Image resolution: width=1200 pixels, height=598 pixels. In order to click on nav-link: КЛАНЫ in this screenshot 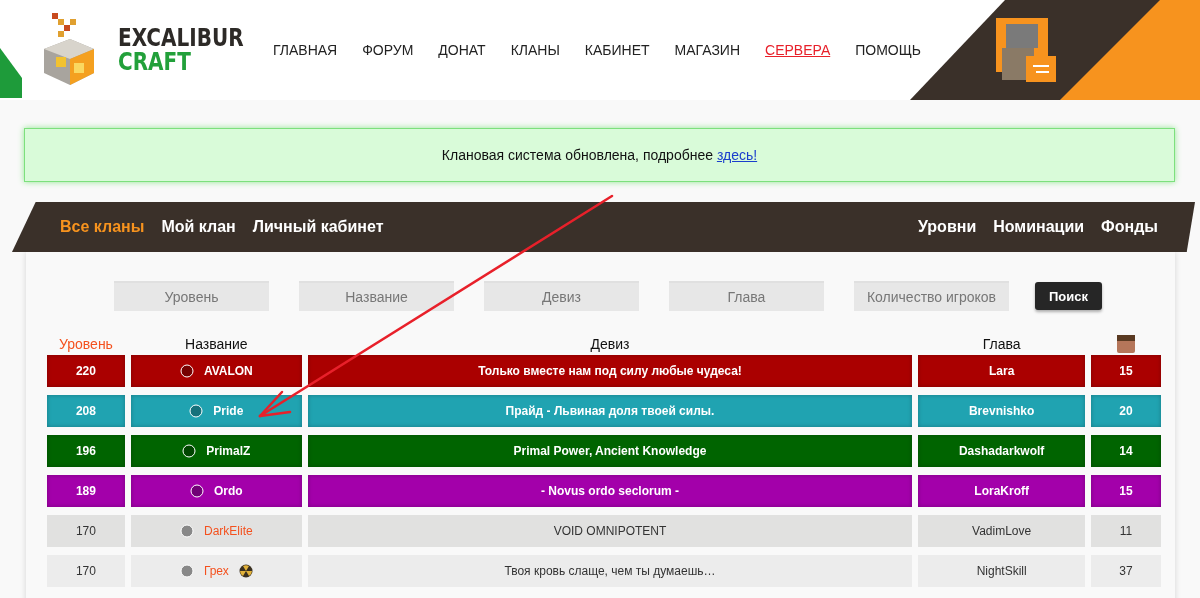, I will do `click(535, 50)`.